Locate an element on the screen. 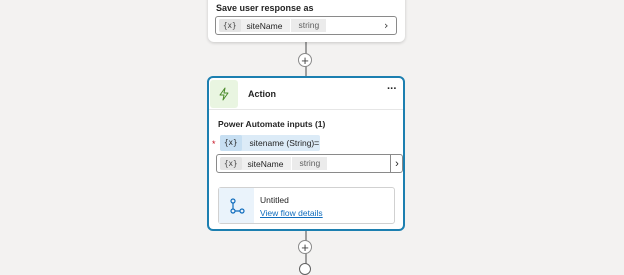 The height and width of the screenshot is (275, 624). flow-icon is located at coordinates (236, 205).